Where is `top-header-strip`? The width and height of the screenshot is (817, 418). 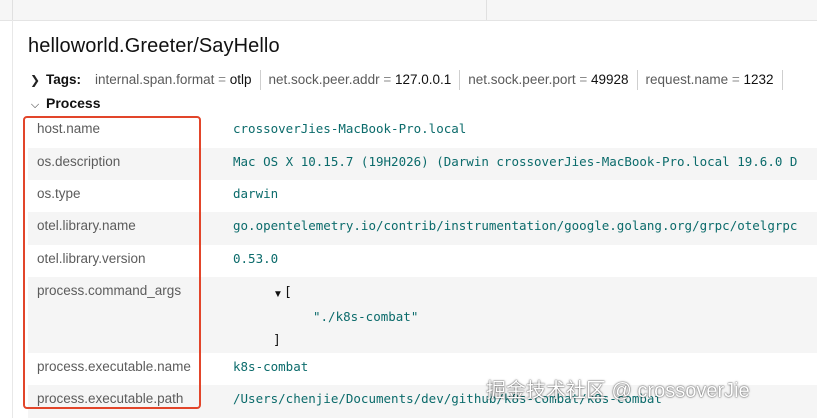 top-header-strip is located at coordinates (408, 10).